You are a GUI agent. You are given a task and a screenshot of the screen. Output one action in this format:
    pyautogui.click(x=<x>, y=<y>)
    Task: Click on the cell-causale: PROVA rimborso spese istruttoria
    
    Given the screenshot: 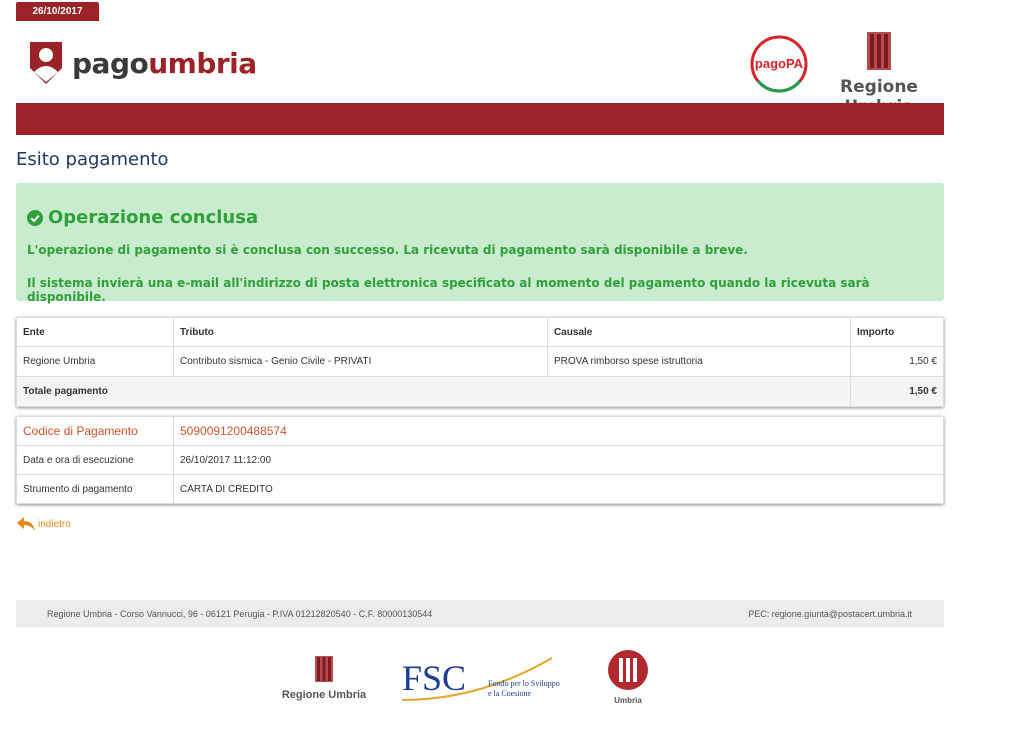 What is the action you would take?
    pyautogui.click(x=699, y=361)
    